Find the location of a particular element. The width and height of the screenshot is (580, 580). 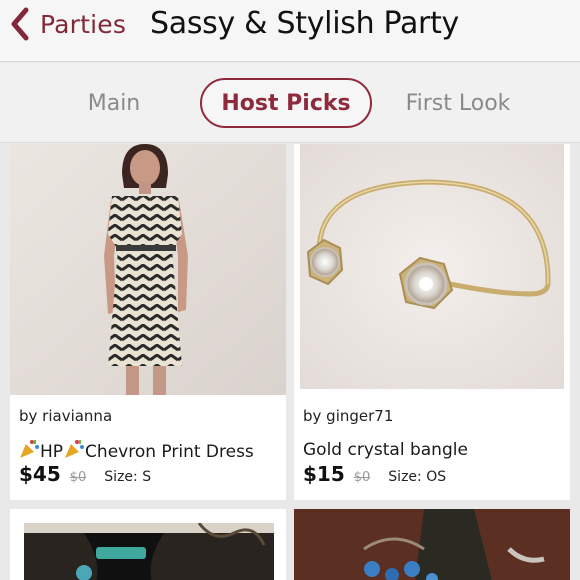

price-row: $45 $0 Size: S is located at coordinates (85, 474).